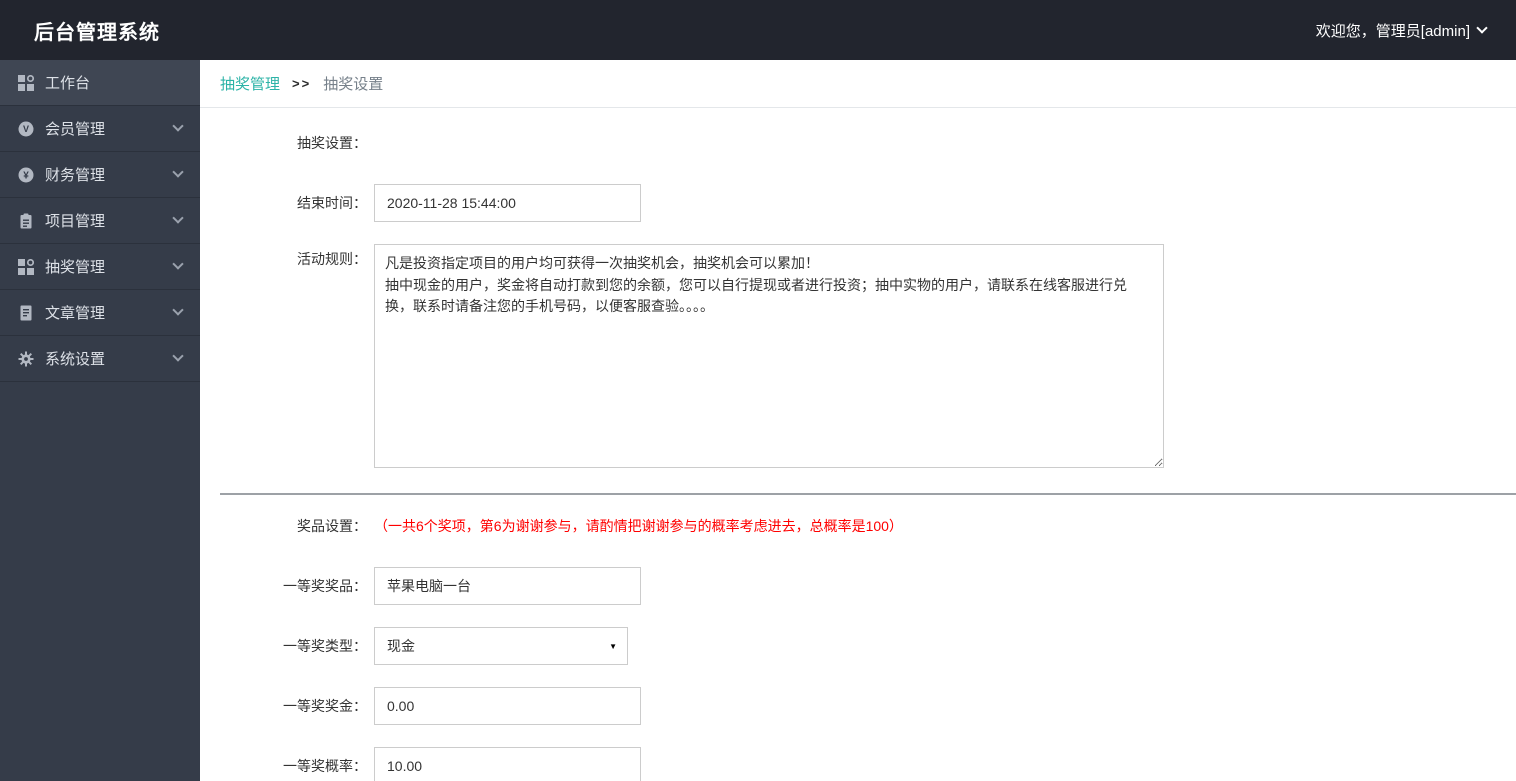  I want to click on sidebar-item-projects: 项目管理, so click(100, 221).